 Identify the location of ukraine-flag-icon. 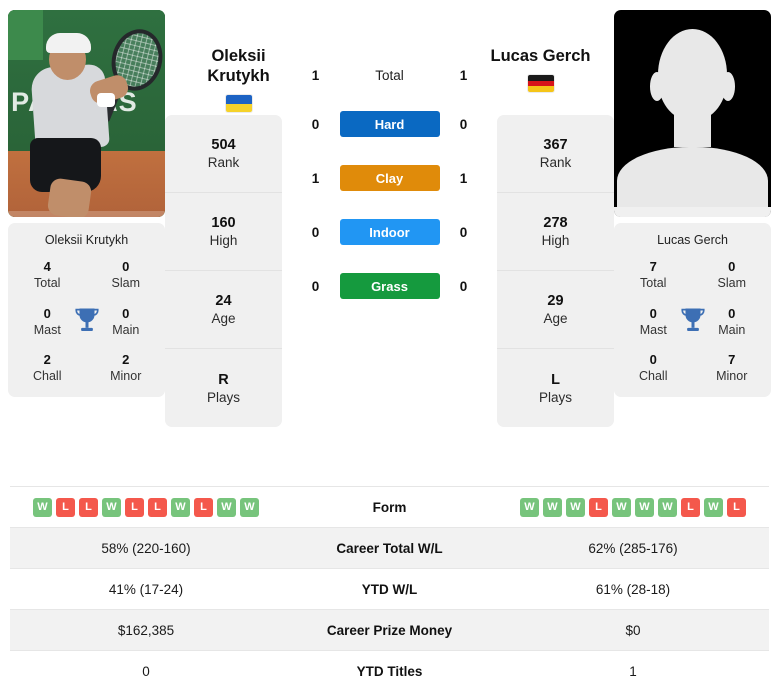
(238, 104).